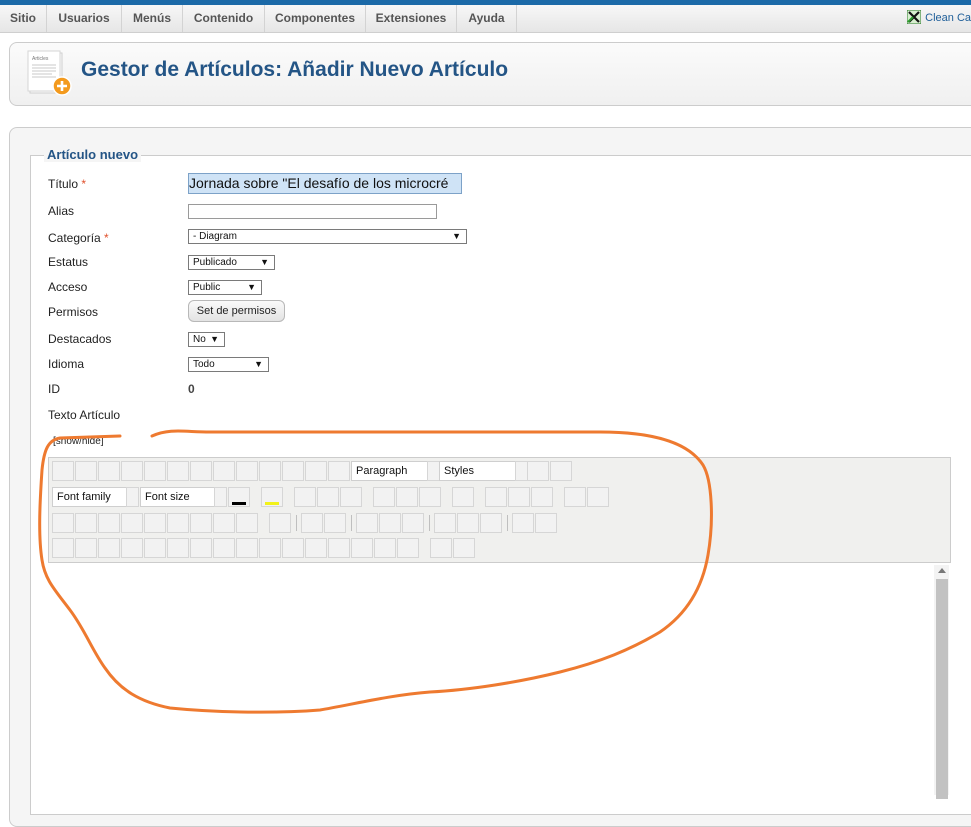  I want to click on paragraph-format-select: Paragraph, so click(395, 471).